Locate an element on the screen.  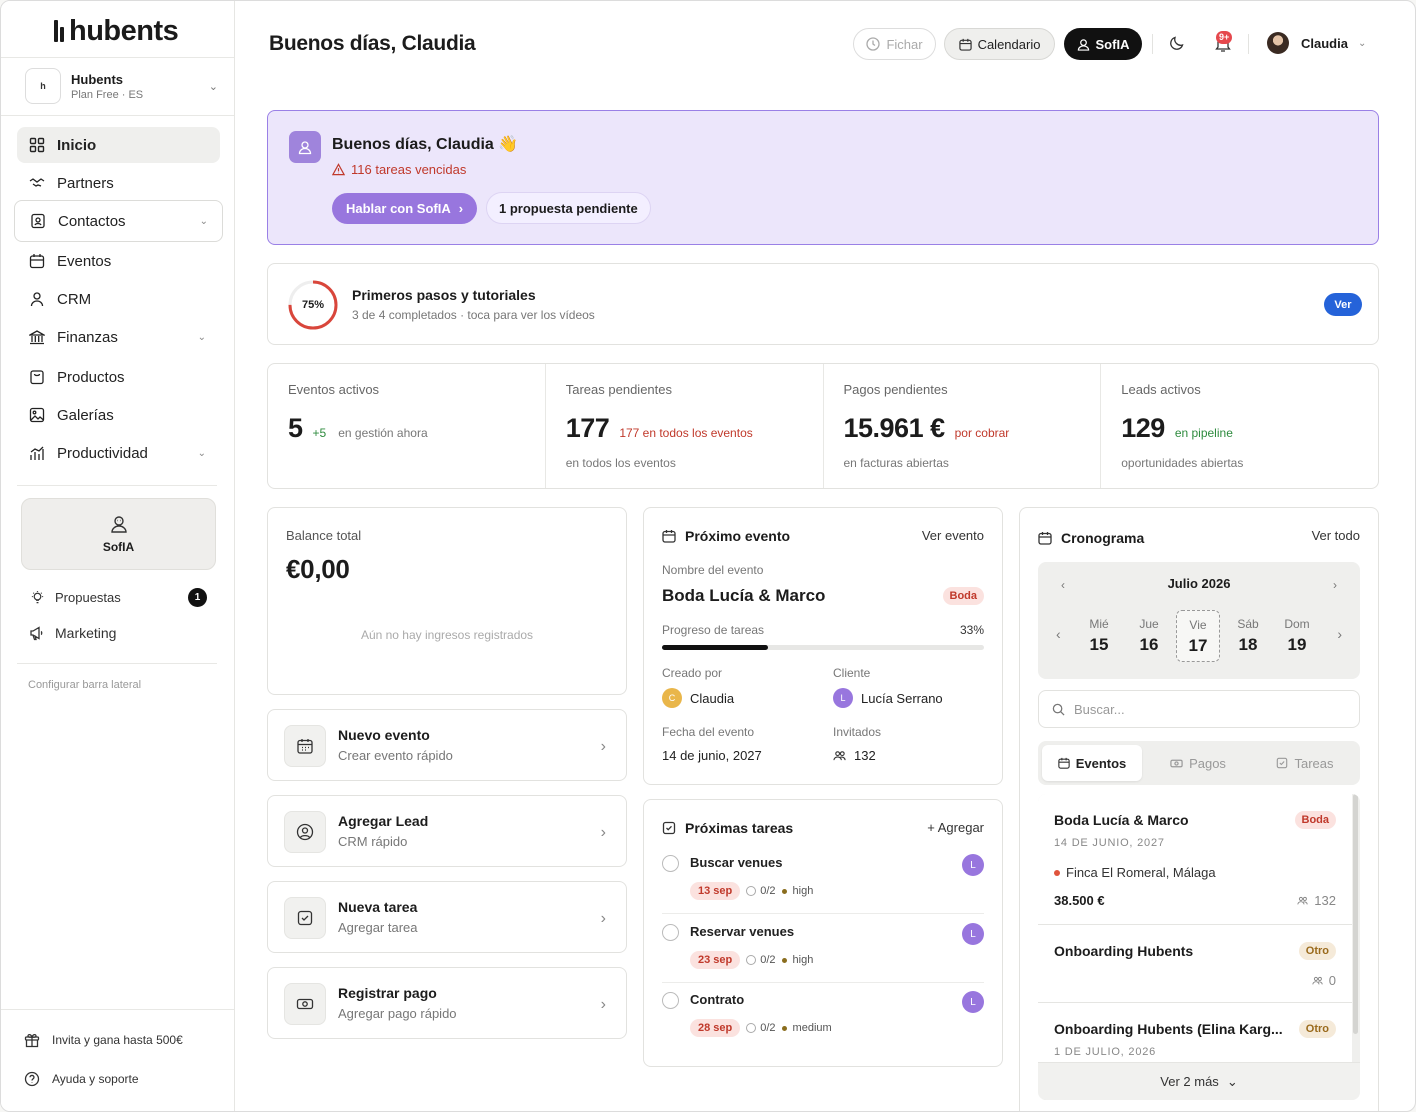
sofia-card: SofIA is located at coordinates (118, 534).